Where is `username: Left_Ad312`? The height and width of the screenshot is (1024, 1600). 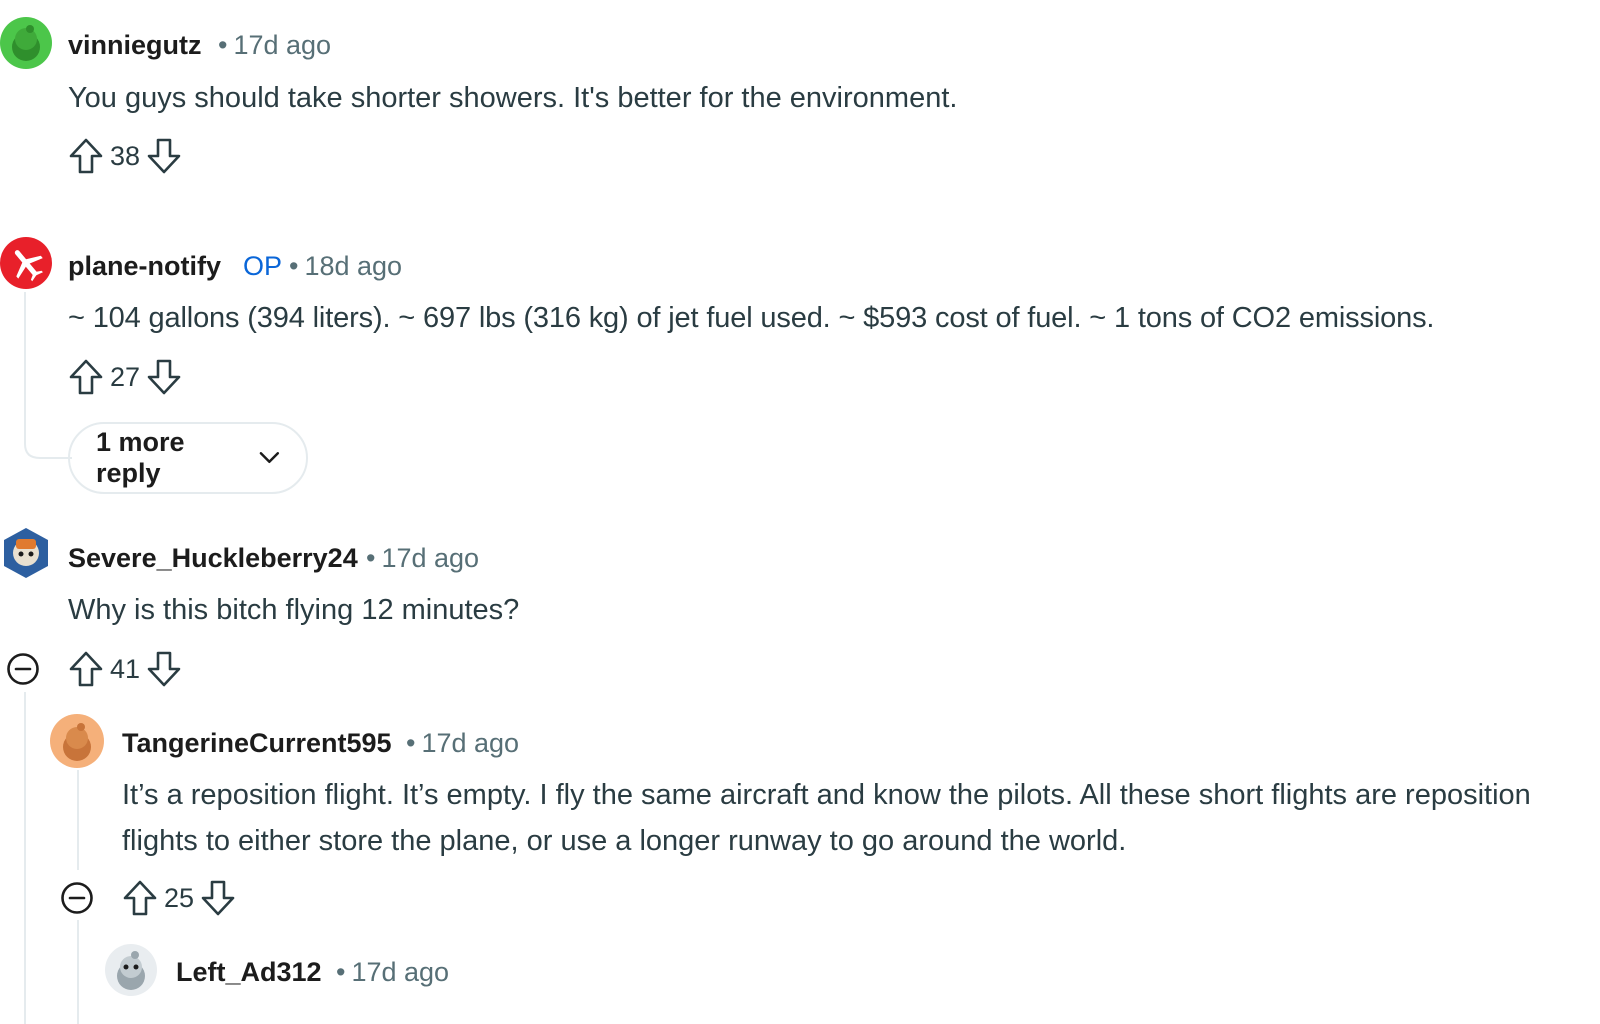
username: Left_Ad312 is located at coordinates (249, 972).